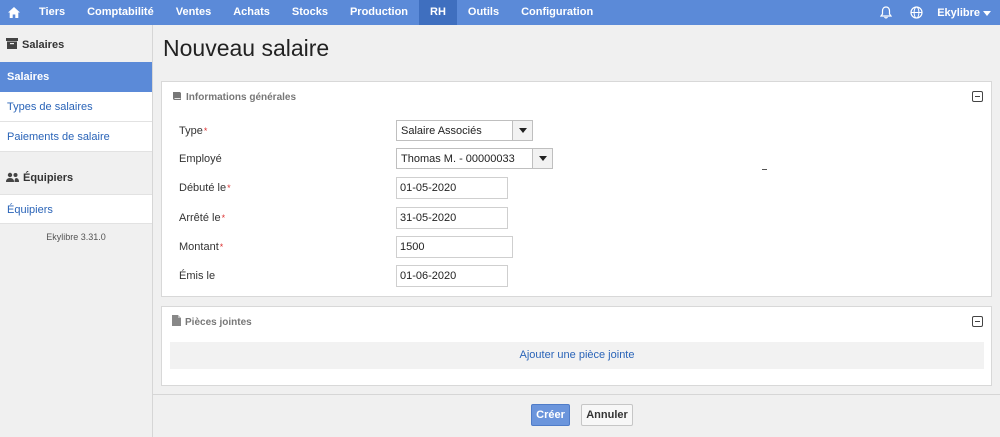 The image size is (1000, 437). I want to click on emitted-date-label: Émis le, so click(197, 276).